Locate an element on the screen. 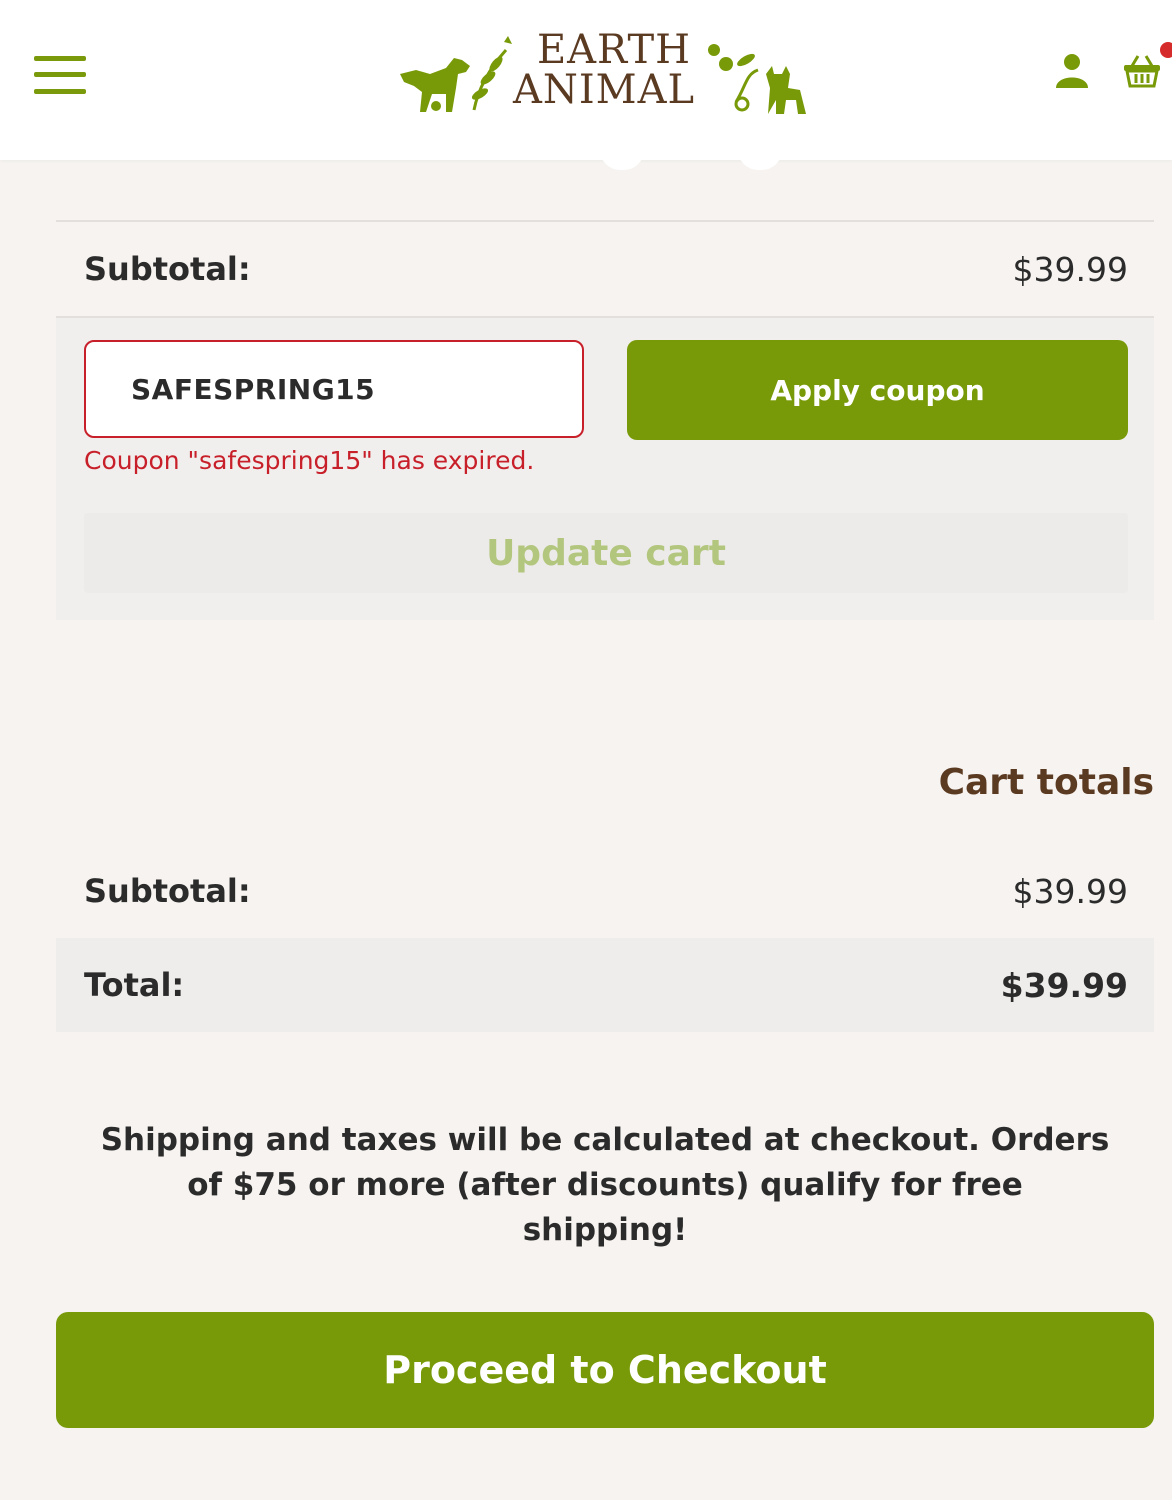  cart-totals-heading: Cart totals is located at coordinates (1046, 782).